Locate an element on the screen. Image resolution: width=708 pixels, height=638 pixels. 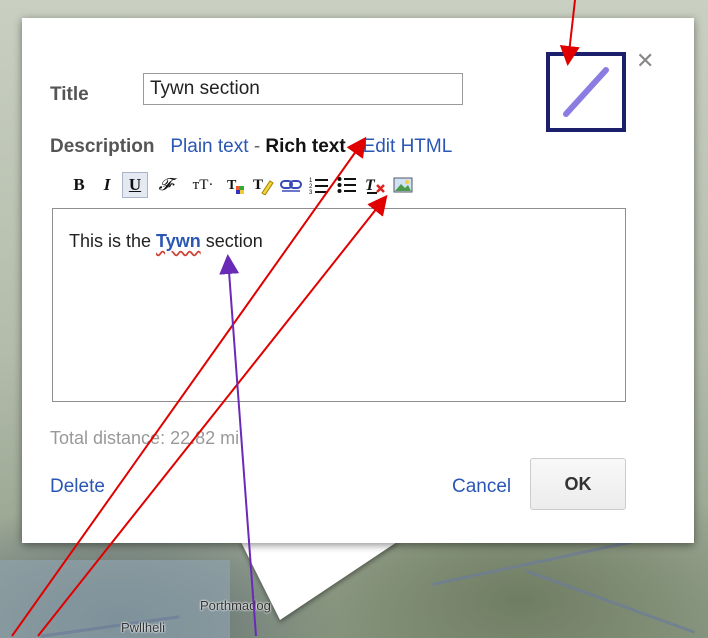
svg-text: 3 is located at coordinates (311, 192).